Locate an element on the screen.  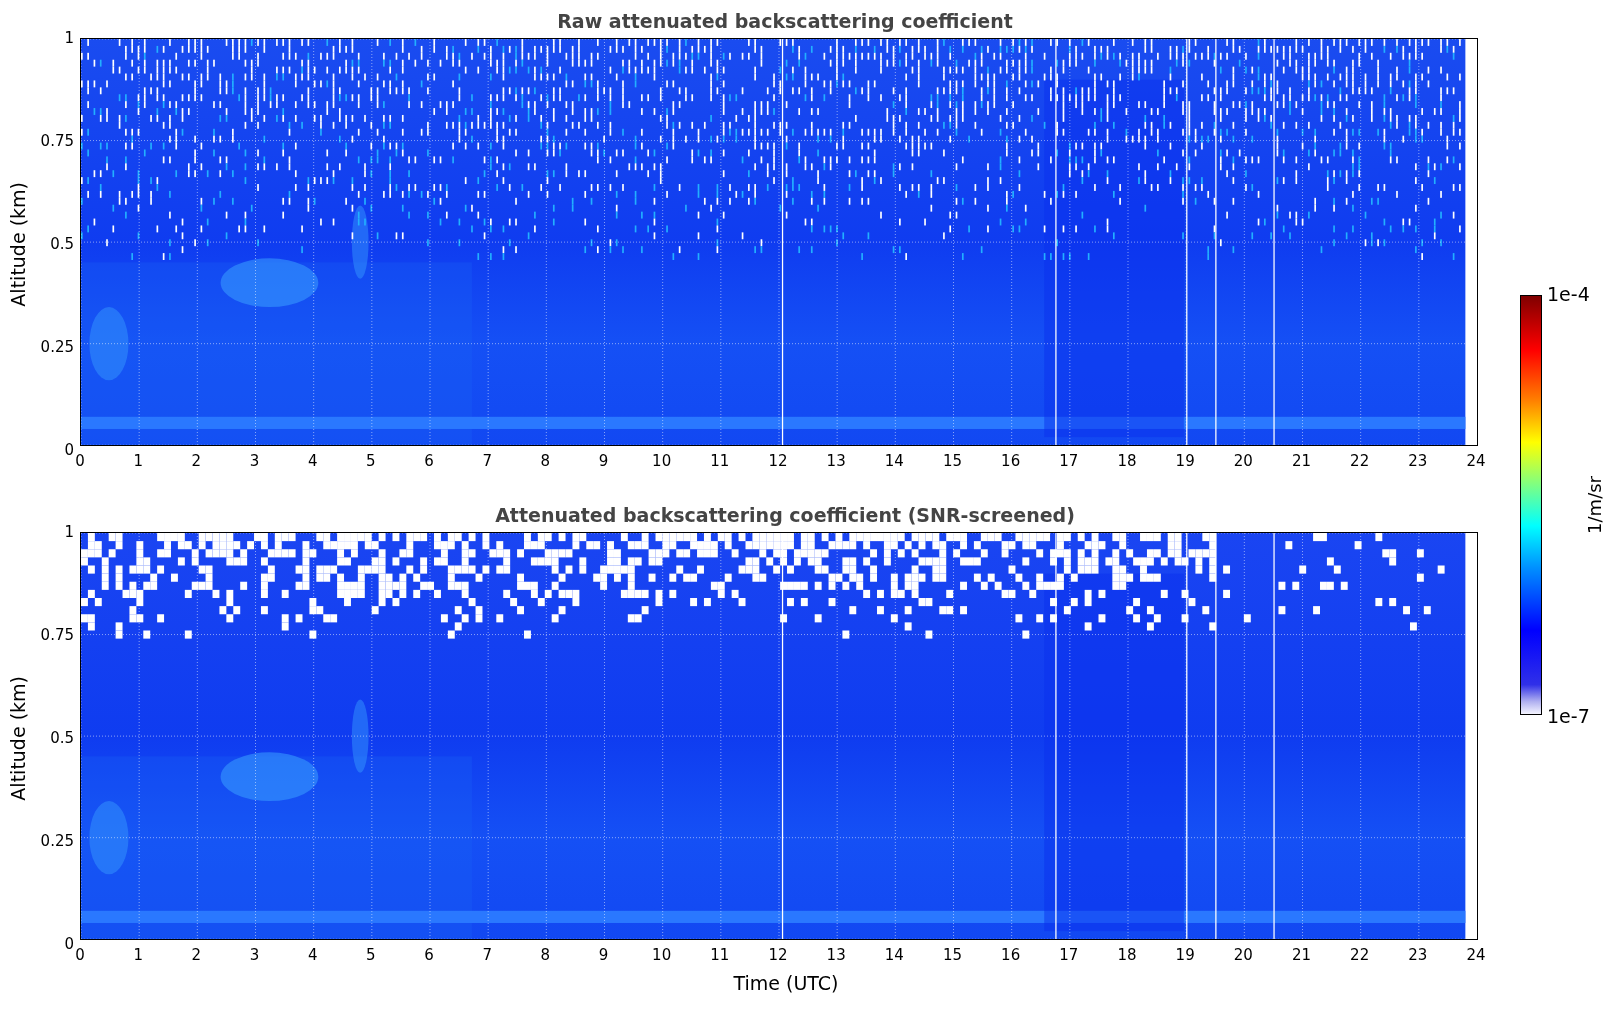
chart-title: Attenuated backscattering coefficient (SNR-screened) is located at coordinates (785, 515).